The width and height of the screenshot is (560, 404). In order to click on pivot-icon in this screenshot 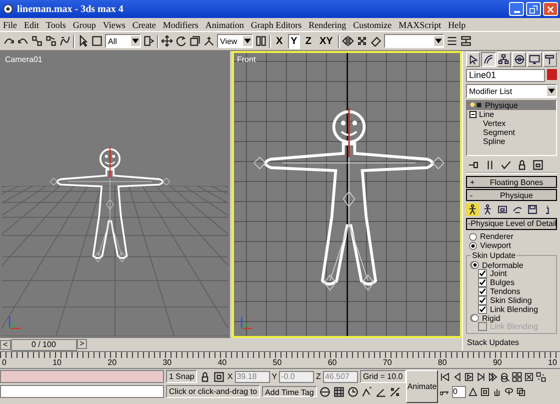, I will do `click(261, 41)`.